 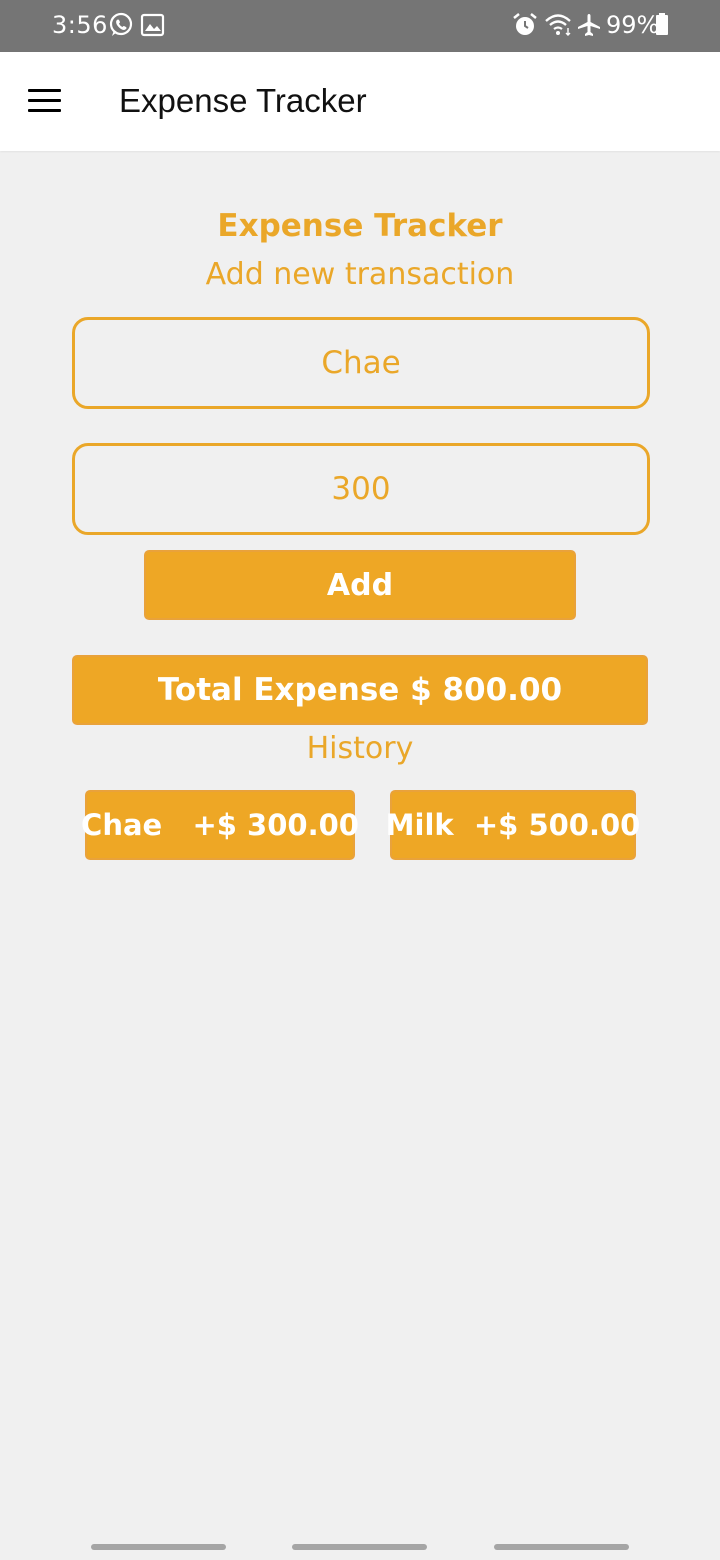 What do you see at coordinates (80, 25) in the screenshot?
I see `status-time: 3:56` at bounding box center [80, 25].